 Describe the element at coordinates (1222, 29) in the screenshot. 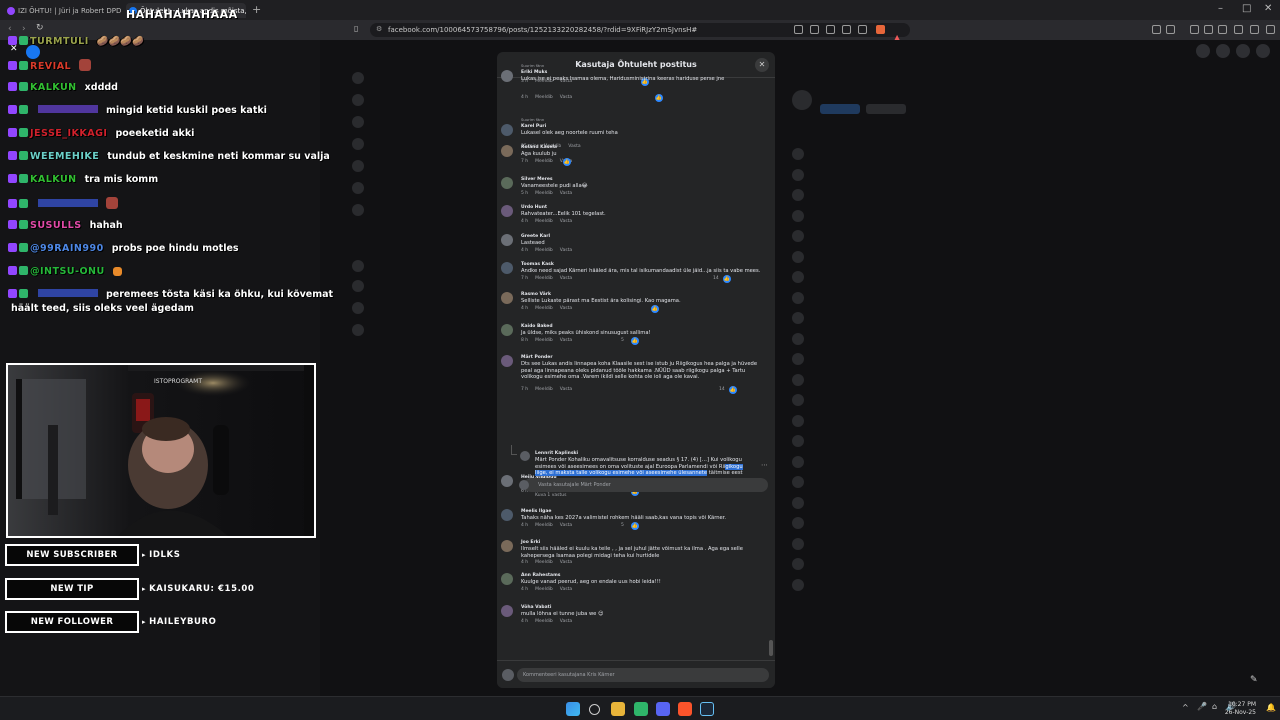

I see `wallet-icon` at that location.